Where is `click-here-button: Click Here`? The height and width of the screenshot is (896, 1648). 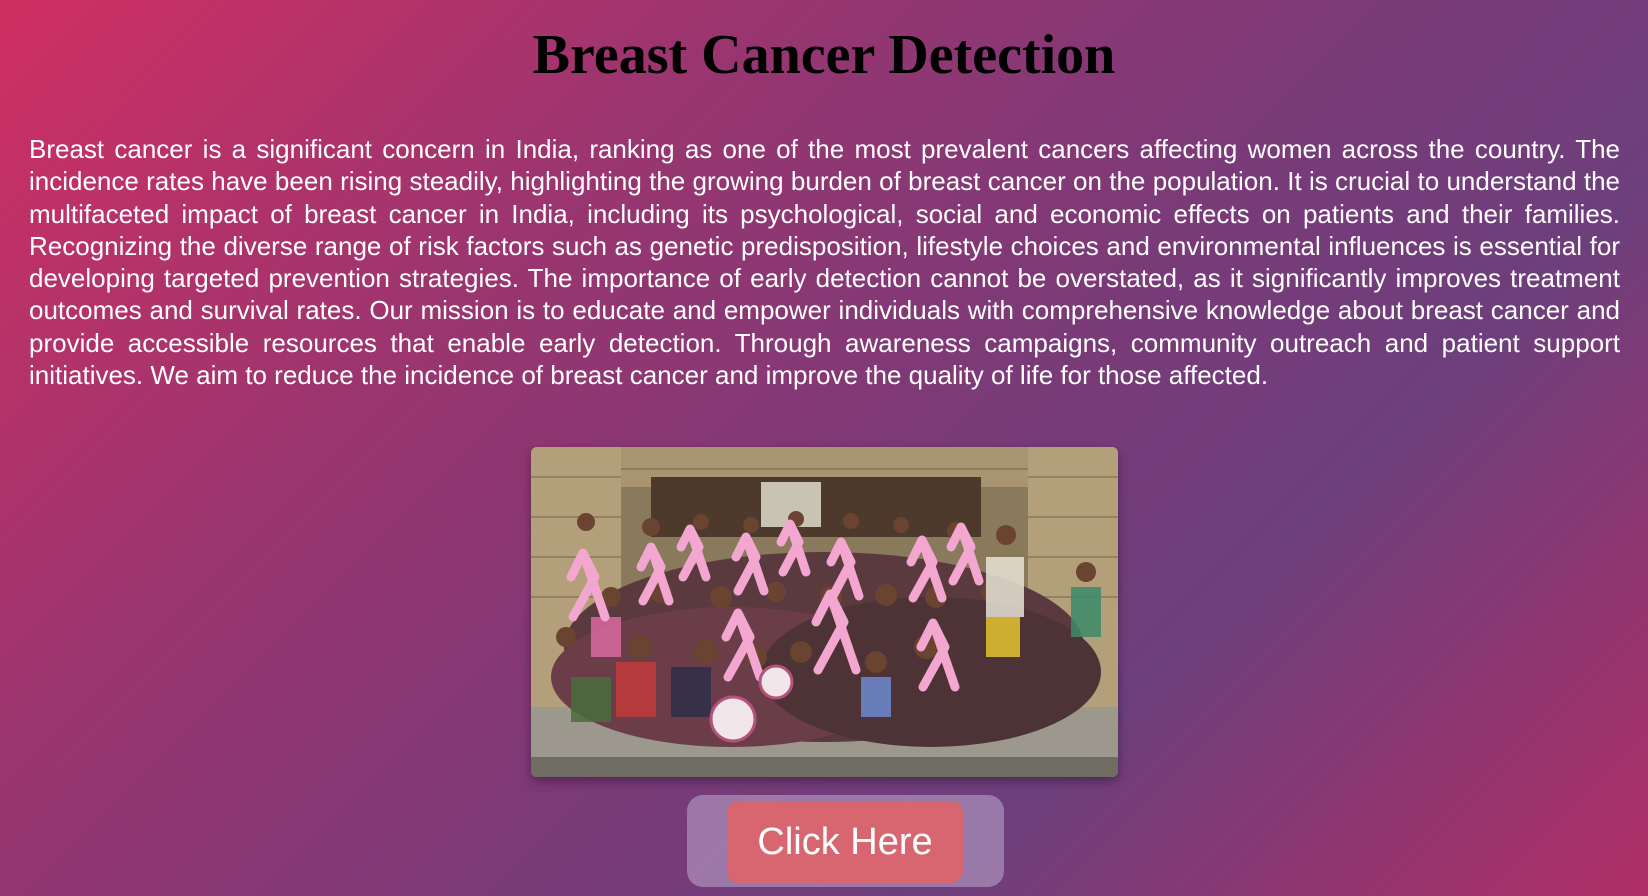 click-here-button: Click Here is located at coordinates (845, 842).